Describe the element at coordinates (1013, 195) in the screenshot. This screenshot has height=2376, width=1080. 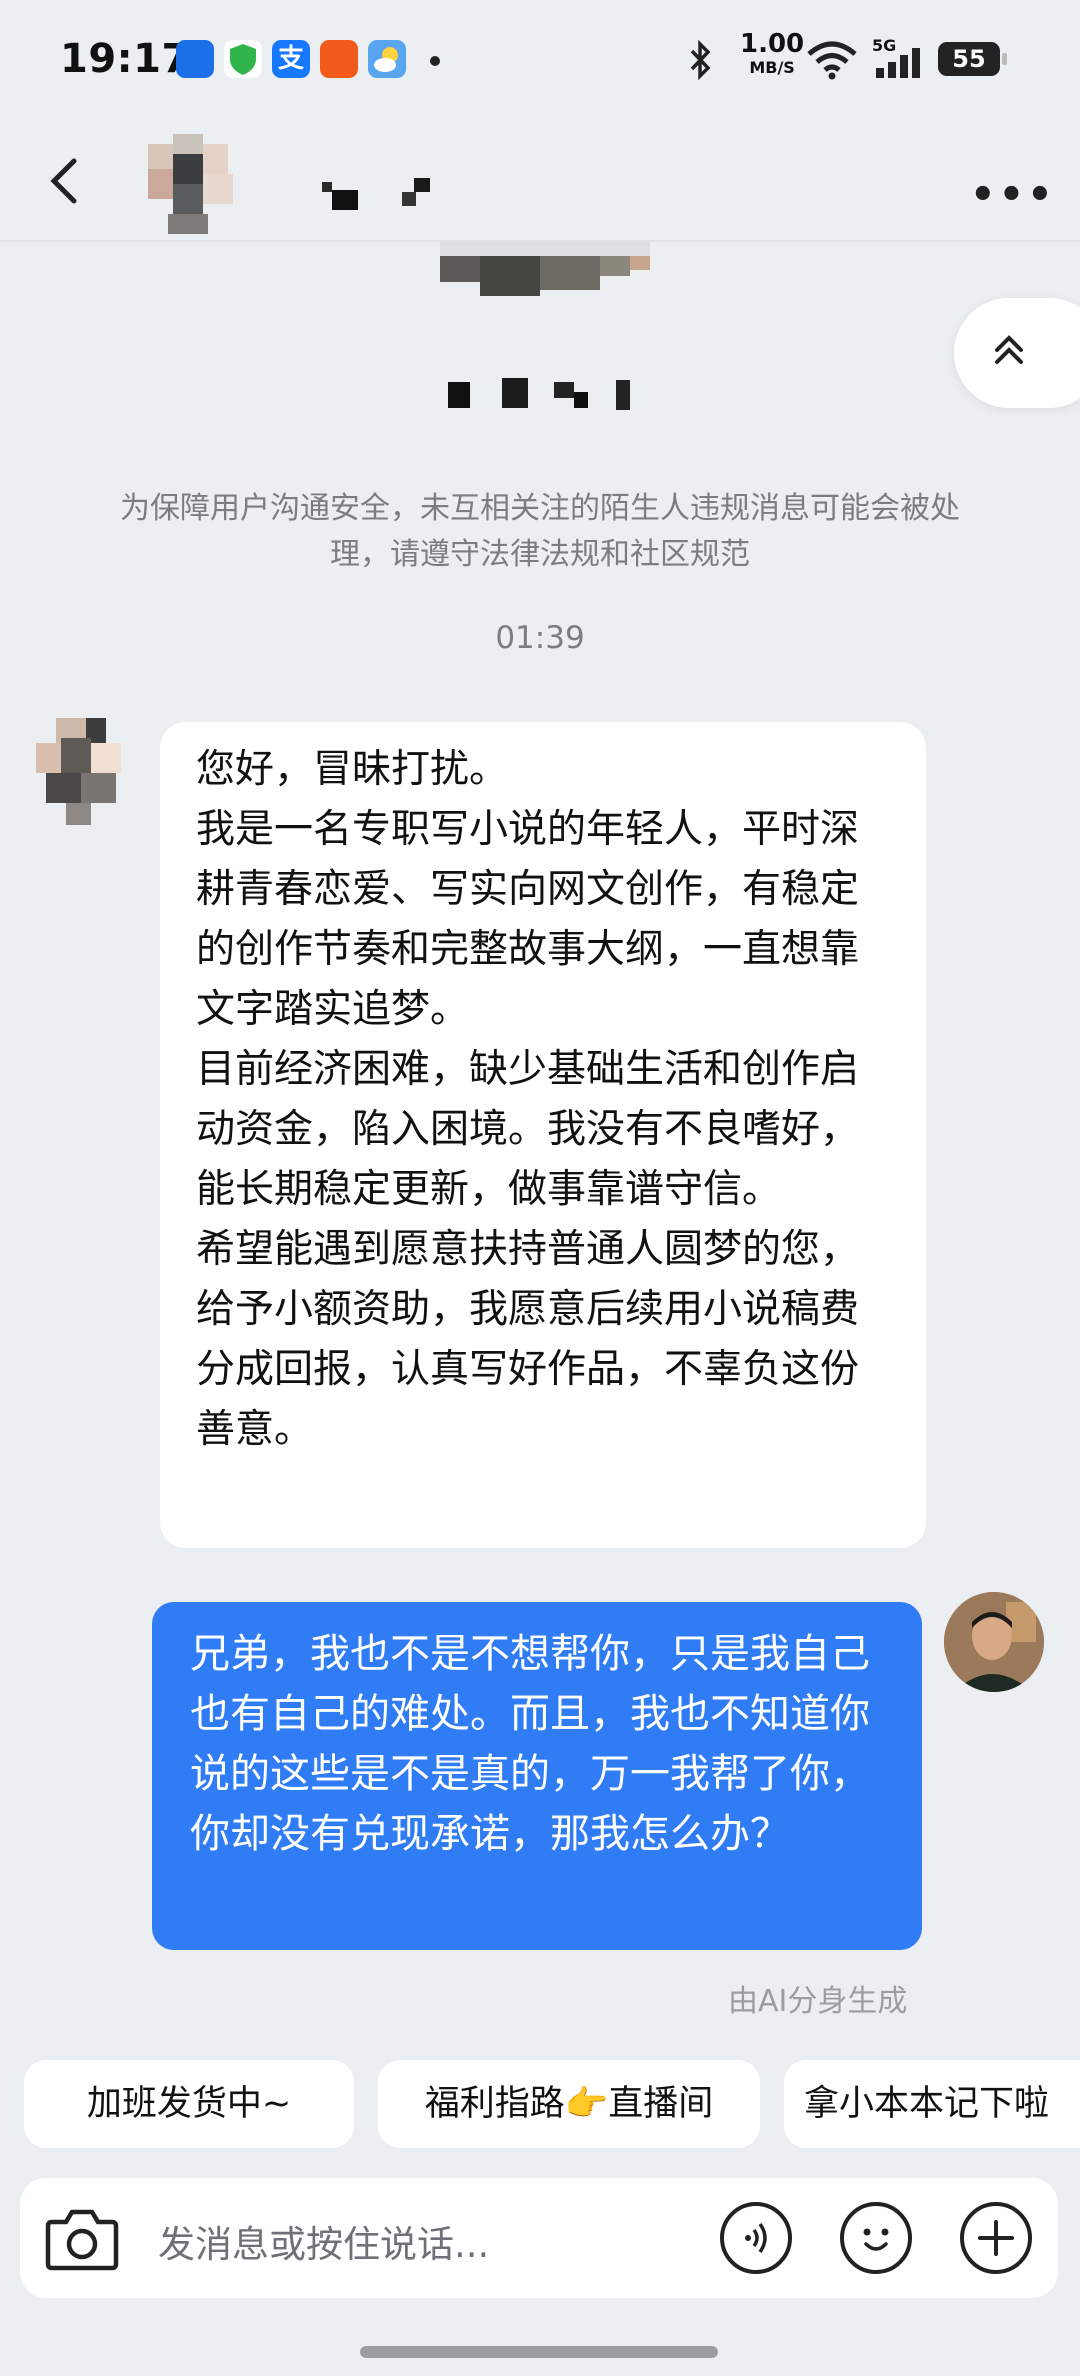
I see `more-dots-icon: •••` at that location.